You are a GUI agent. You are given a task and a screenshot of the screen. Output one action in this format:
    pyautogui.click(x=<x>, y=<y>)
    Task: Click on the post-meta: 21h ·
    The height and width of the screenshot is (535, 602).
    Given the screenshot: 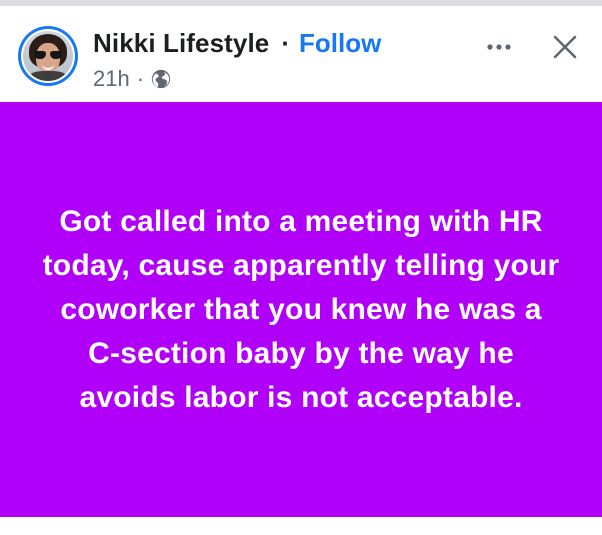 What is the action you would take?
    pyautogui.click(x=132, y=79)
    